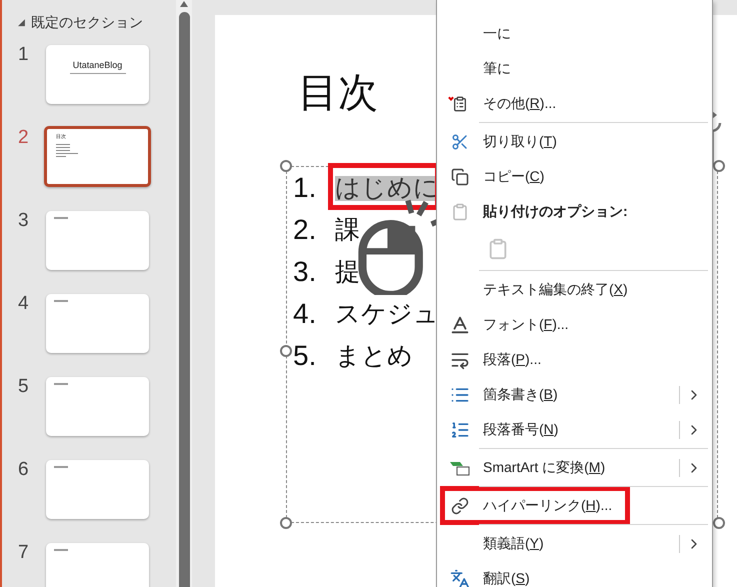 This screenshot has width=737, height=587. Describe the element at coordinates (23, 303) in the screenshot. I see `slide-number: 4` at that location.